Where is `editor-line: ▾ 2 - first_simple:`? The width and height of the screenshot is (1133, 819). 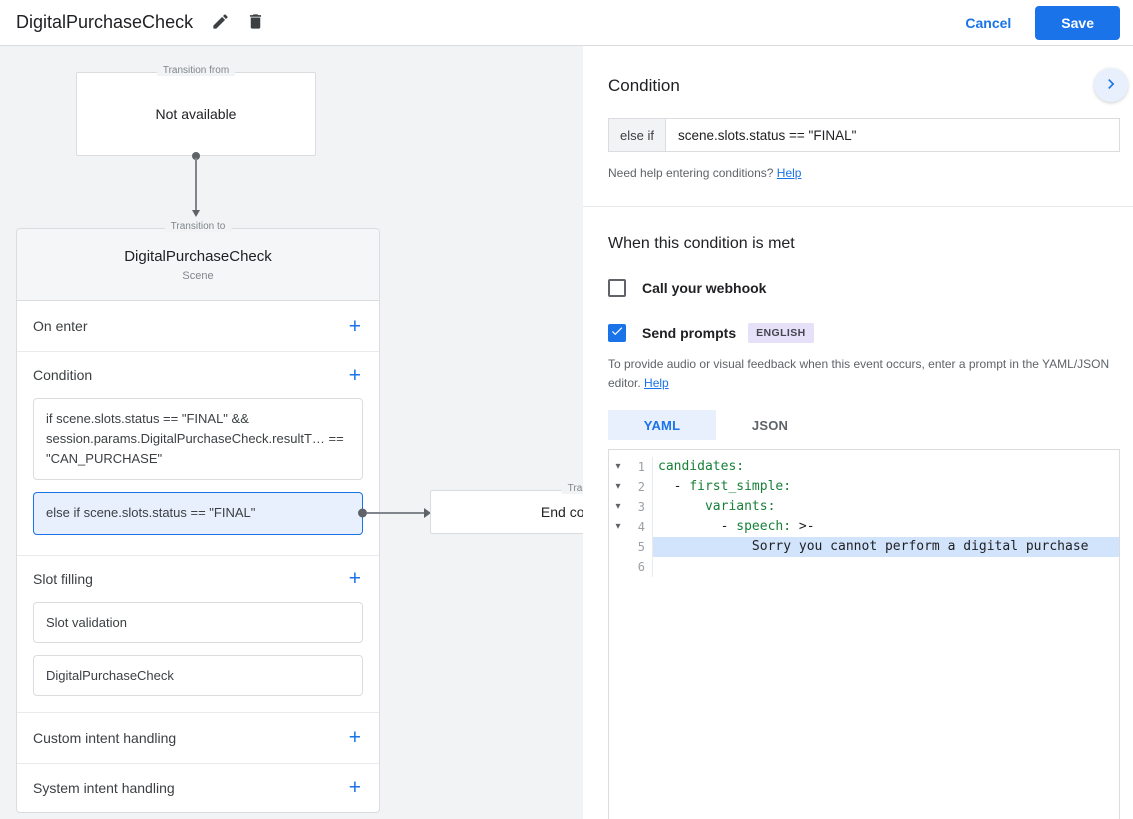
editor-line: ▾ 2 - first_simple: is located at coordinates (864, 487).